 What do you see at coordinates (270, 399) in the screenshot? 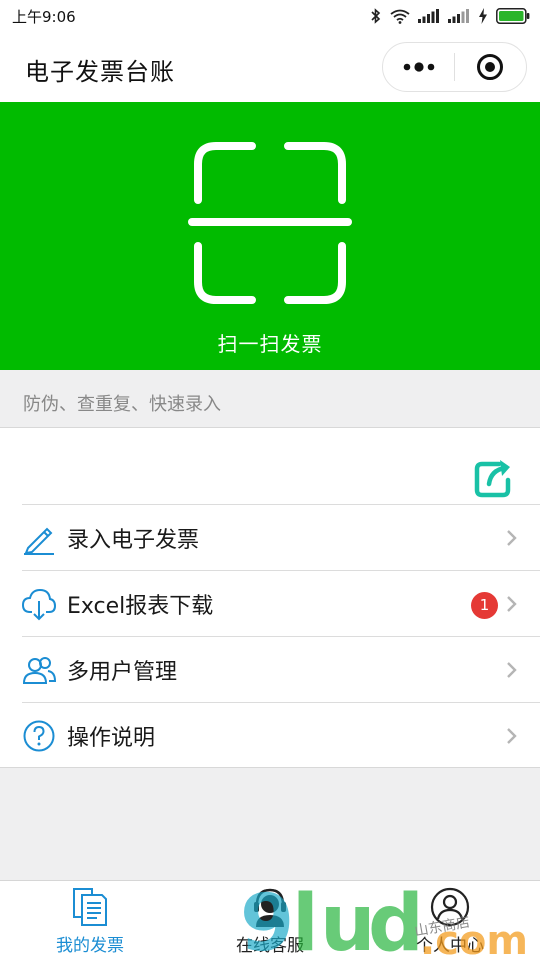
I see `feature-subtitle: 防伪、查重复、快速录入` at bounding box center [270, 399].